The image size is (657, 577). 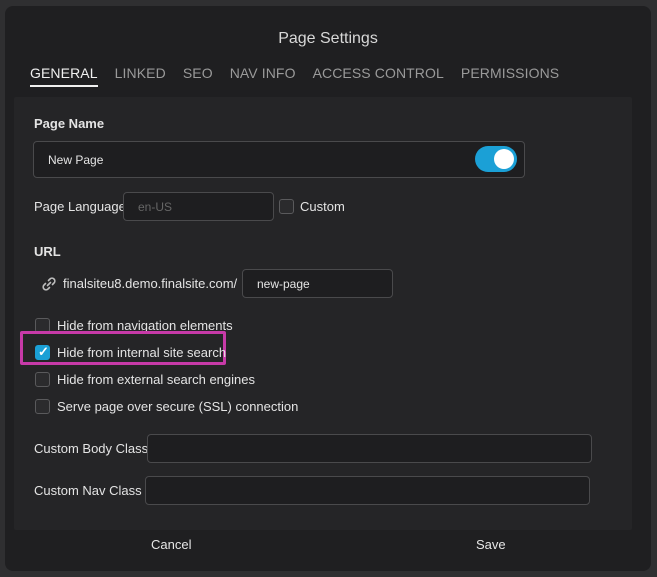 What do you see at coordinates (42, 406) in the screenshot?
I see `serve-ssl-checkbox` at bounding box center [42, 406].